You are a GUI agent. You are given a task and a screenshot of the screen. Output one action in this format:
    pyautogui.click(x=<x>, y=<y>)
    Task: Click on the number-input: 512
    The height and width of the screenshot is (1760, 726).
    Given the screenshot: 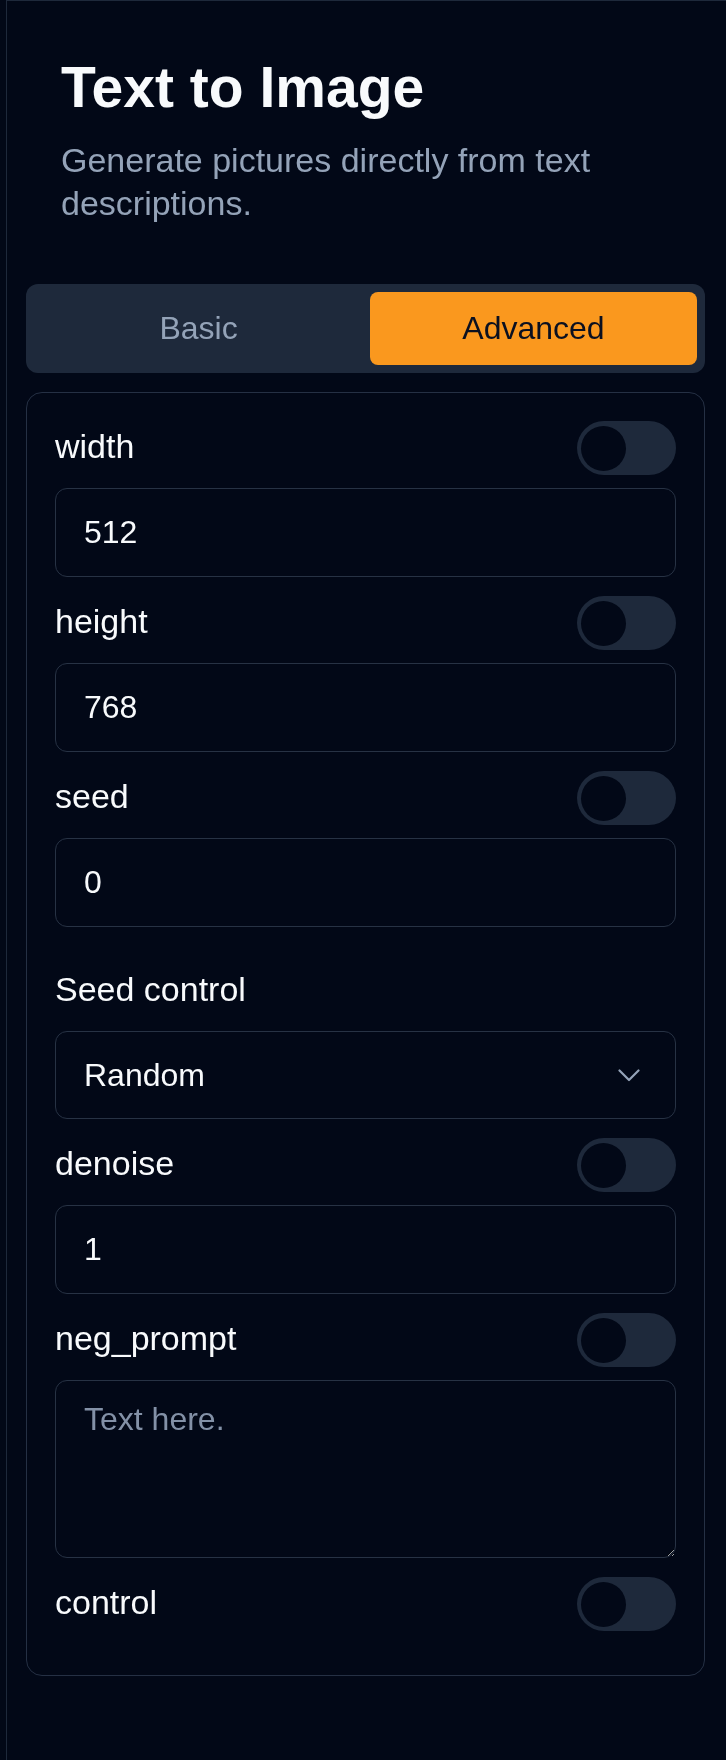 What is the action you would take?
    pyautogui.click(x=365, y=533)
    